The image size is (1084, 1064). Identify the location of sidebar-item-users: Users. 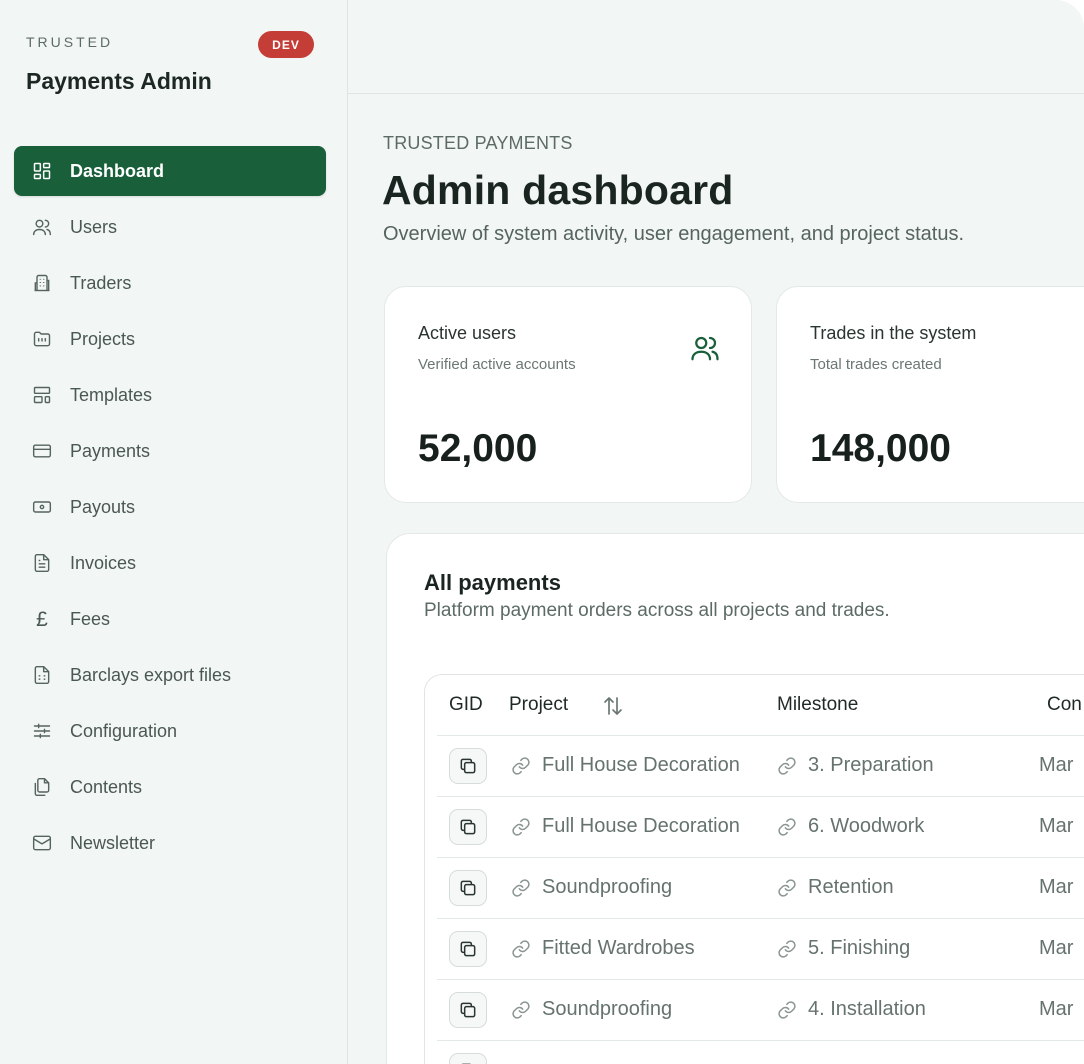
(170, 227).